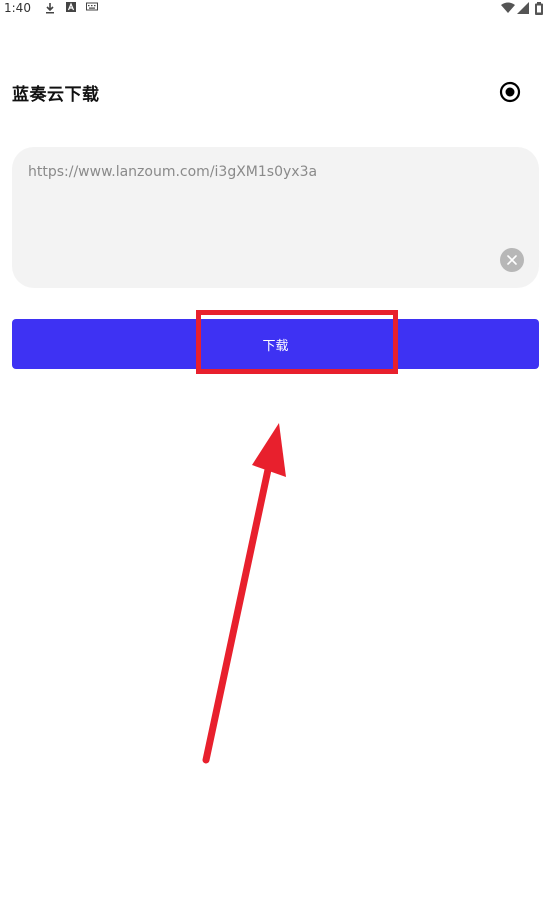 The height and width of the screenshot is (921, 548). What do you see at coordinates (237, 612) in the screenshot?
I see `arrow-shaft` at bounding box center [237, 612].